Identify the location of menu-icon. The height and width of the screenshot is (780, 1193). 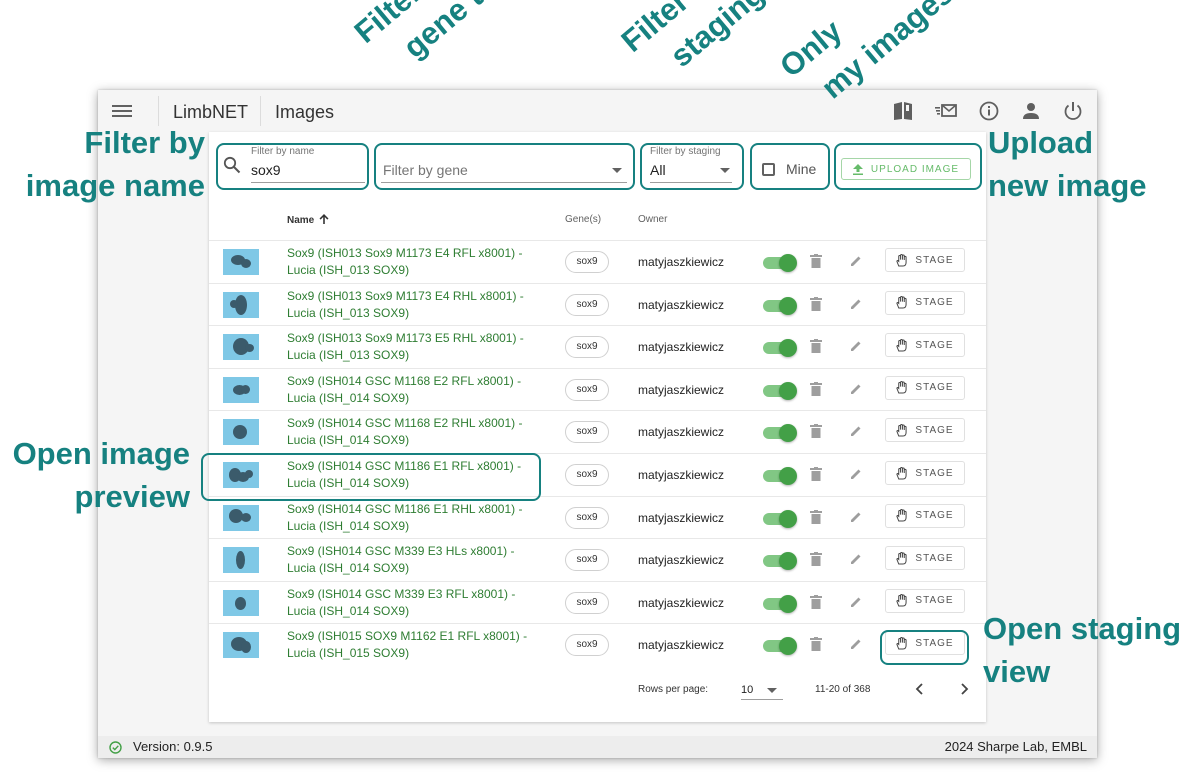
(122, 111).